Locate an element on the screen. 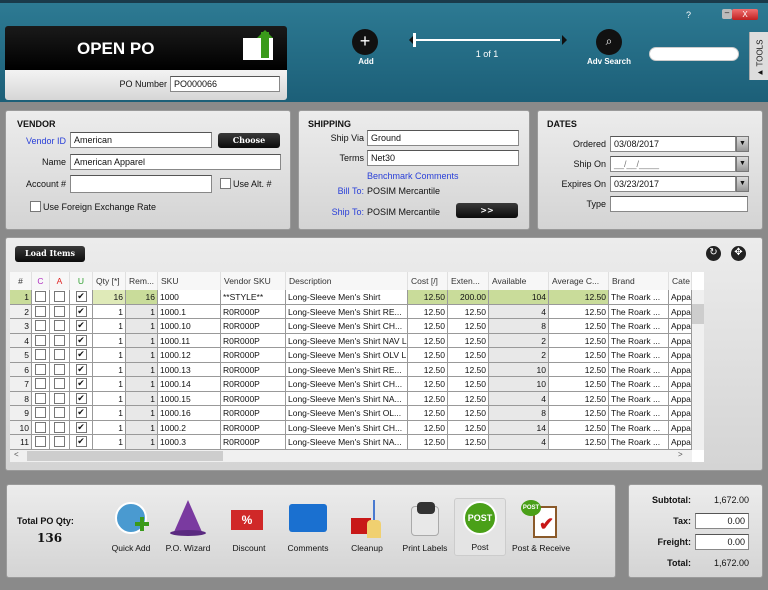 This screenshot has height=590, width=768. discount-button: % Discount is located at coordinates (249, 526).